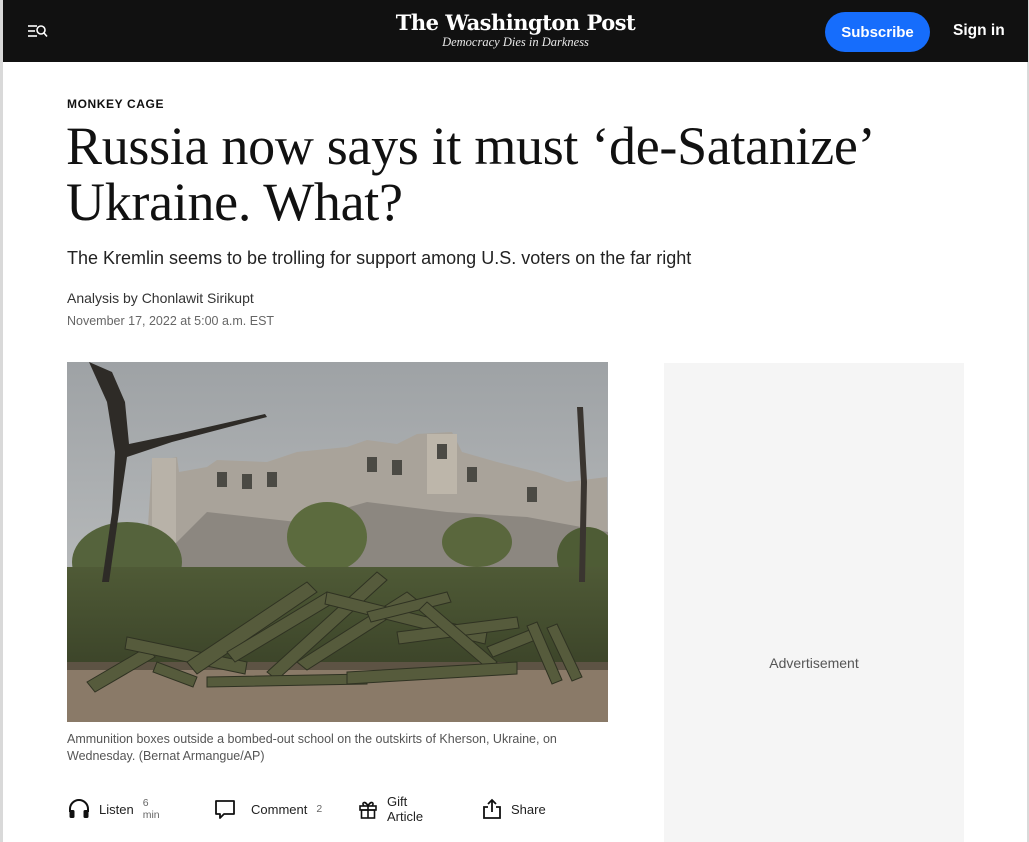  Describe the element at coordinates (151, 809) in the screenshot. I see `listen-duration: 6 min` at that location.